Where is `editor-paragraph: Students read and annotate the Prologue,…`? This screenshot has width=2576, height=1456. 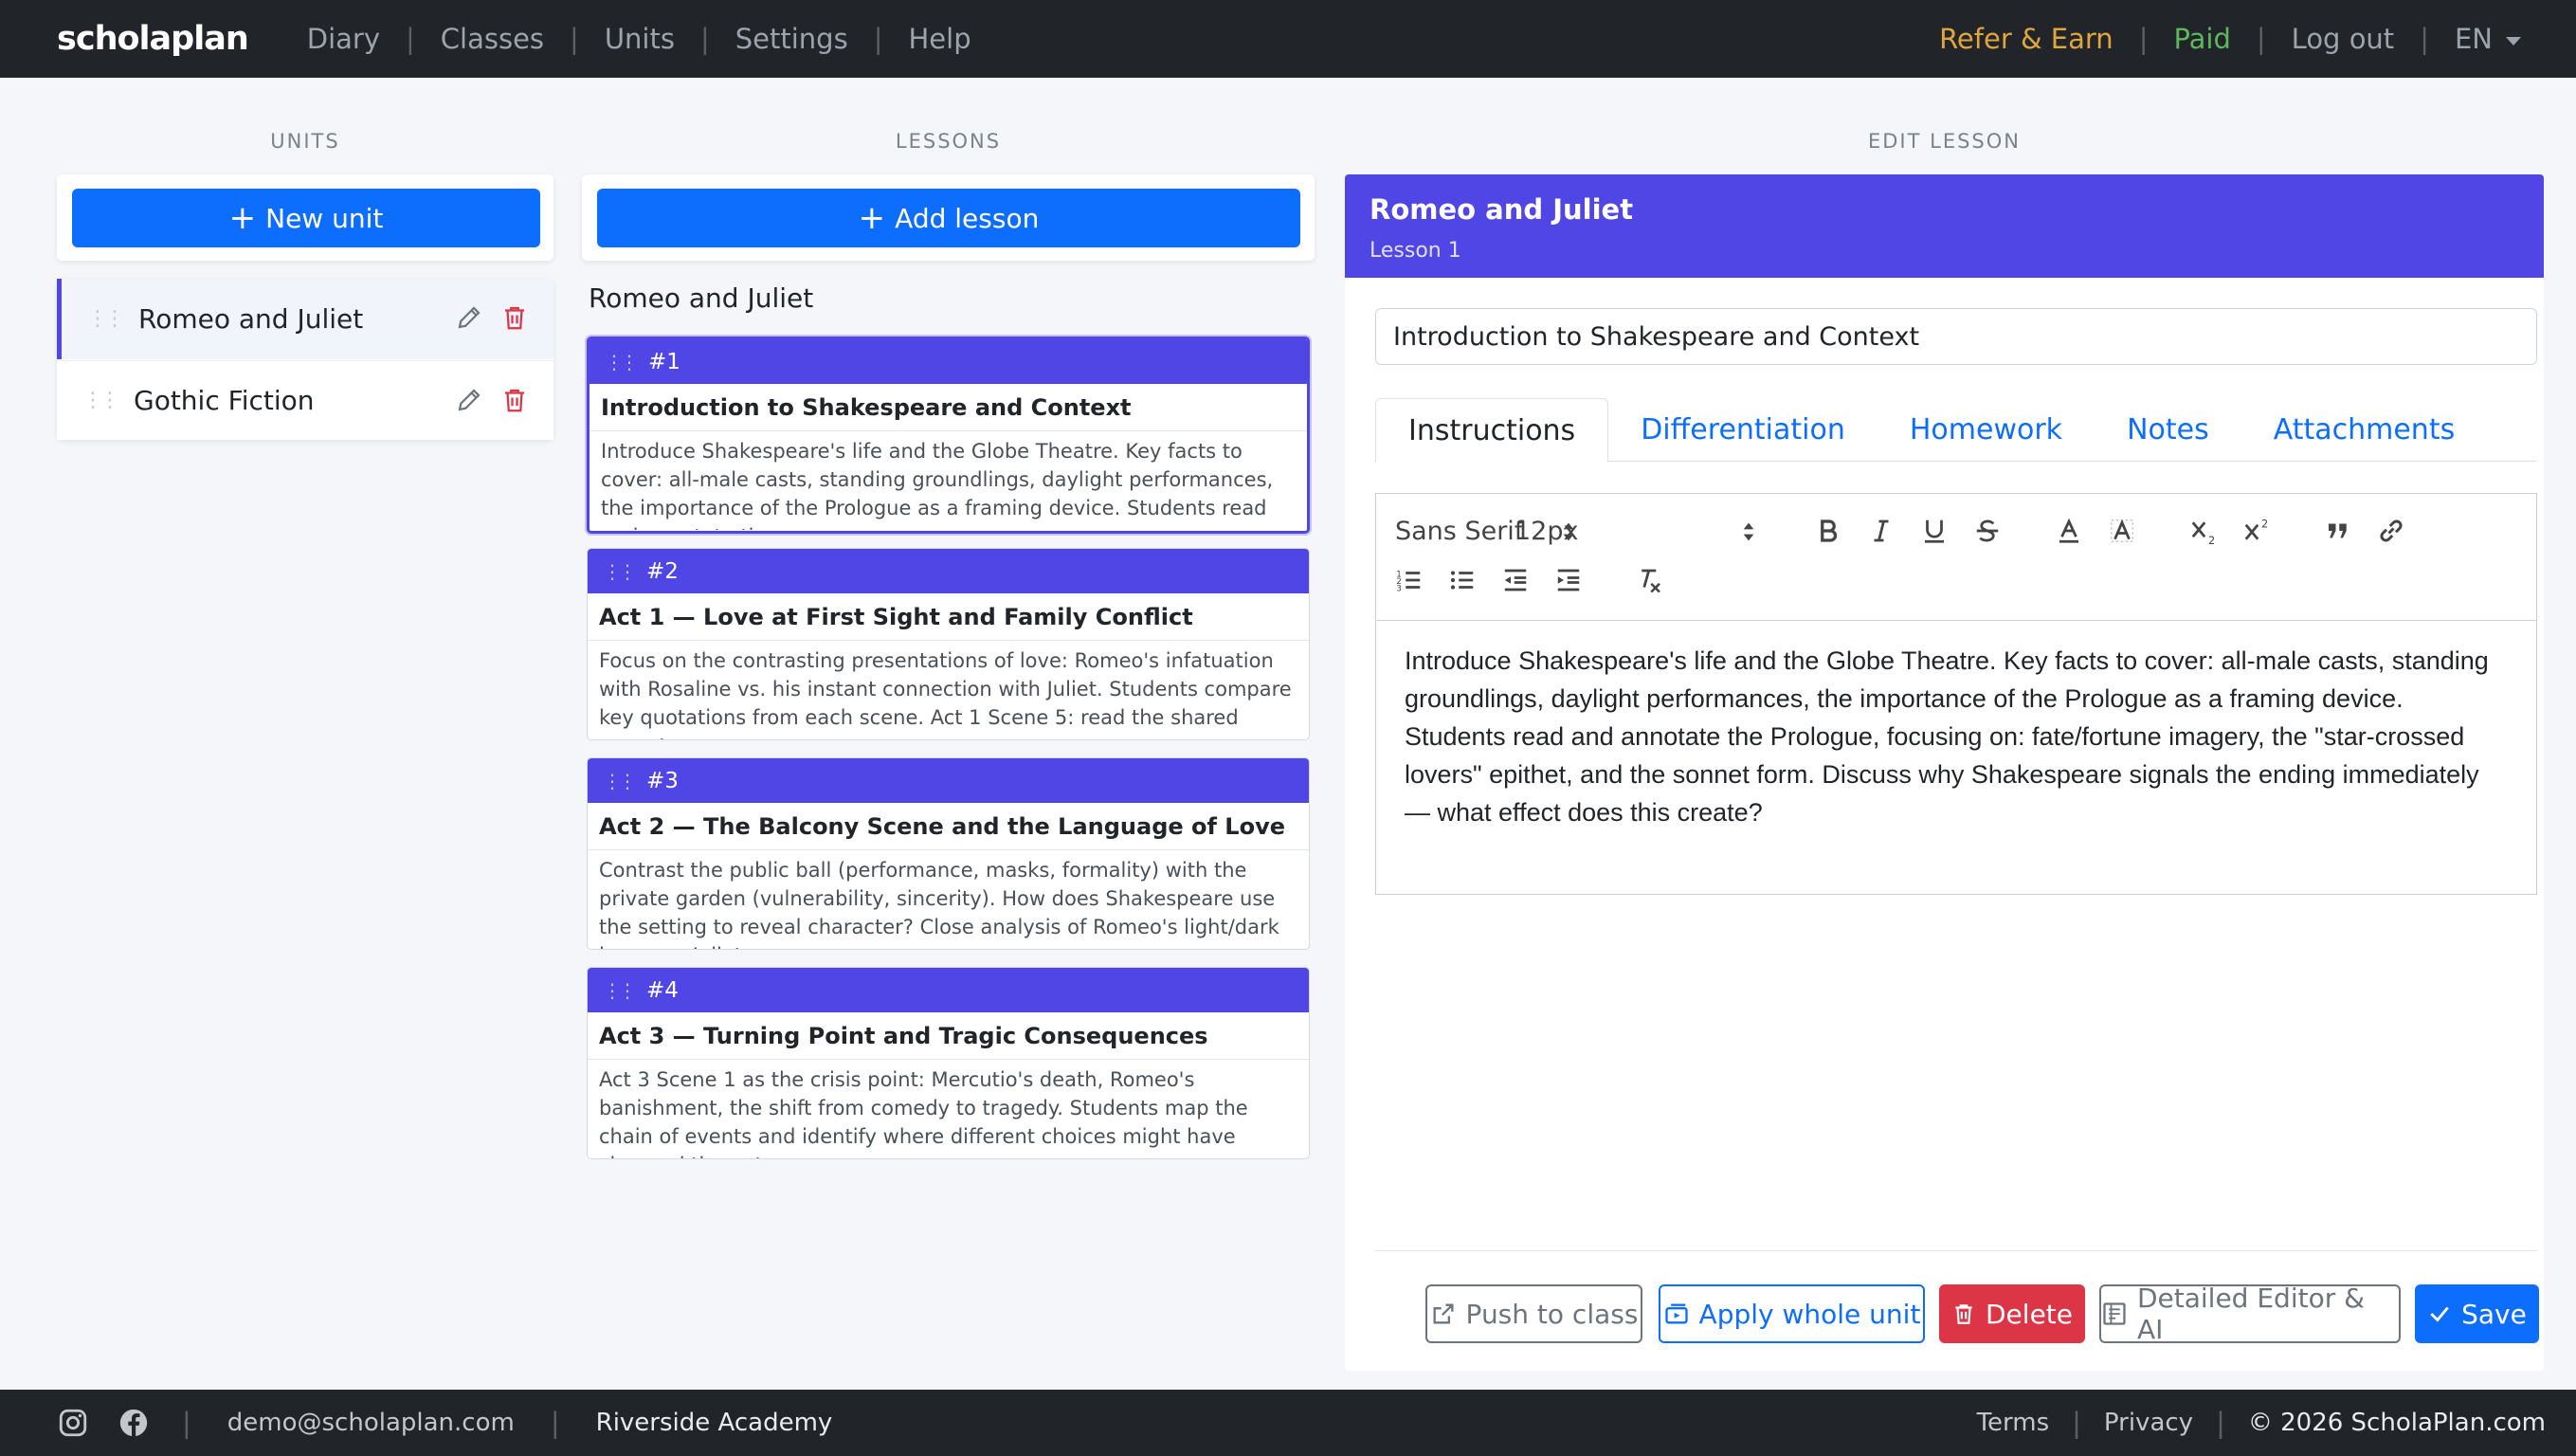
editor-paragraph: Students read and annotate the Prologue,… is located at coordinates (1942, 774).